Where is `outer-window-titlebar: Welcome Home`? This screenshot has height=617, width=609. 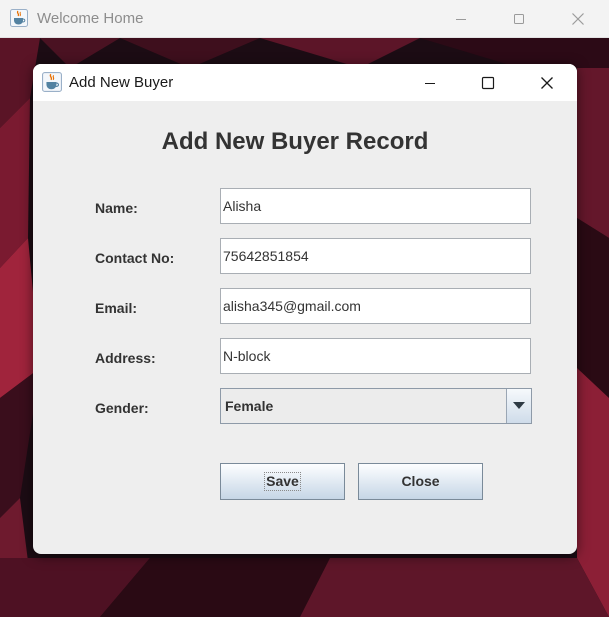 outer-window-titlebar: Welcome Home is located at coordinates (304, 19).